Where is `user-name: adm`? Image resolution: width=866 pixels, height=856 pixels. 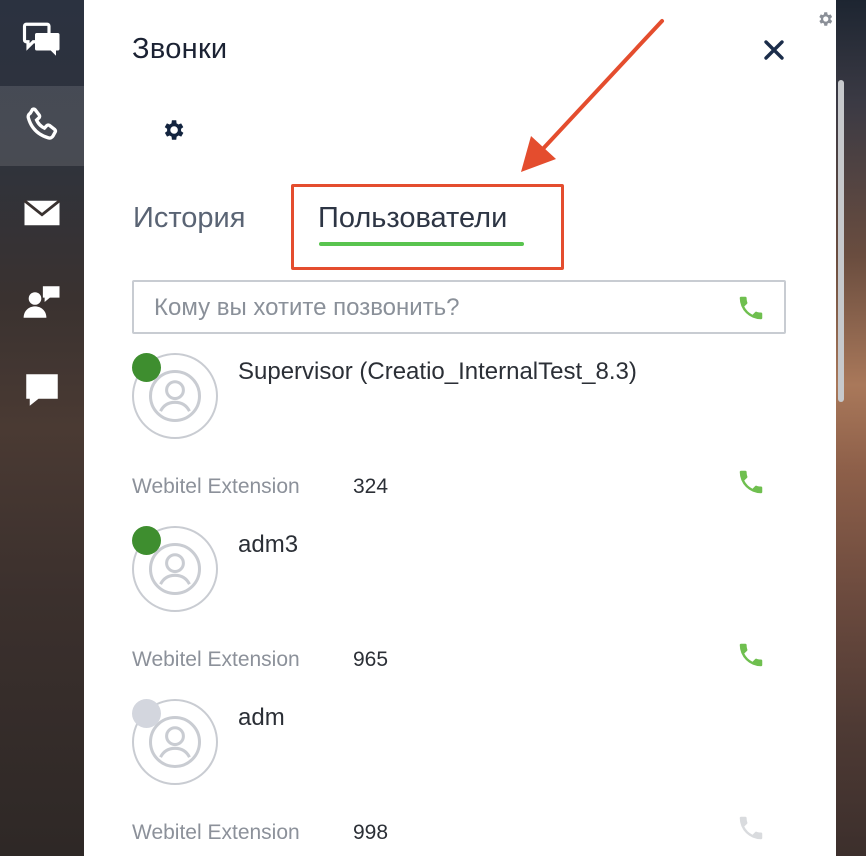 user-name: adm is located at coordinates (261, 717).